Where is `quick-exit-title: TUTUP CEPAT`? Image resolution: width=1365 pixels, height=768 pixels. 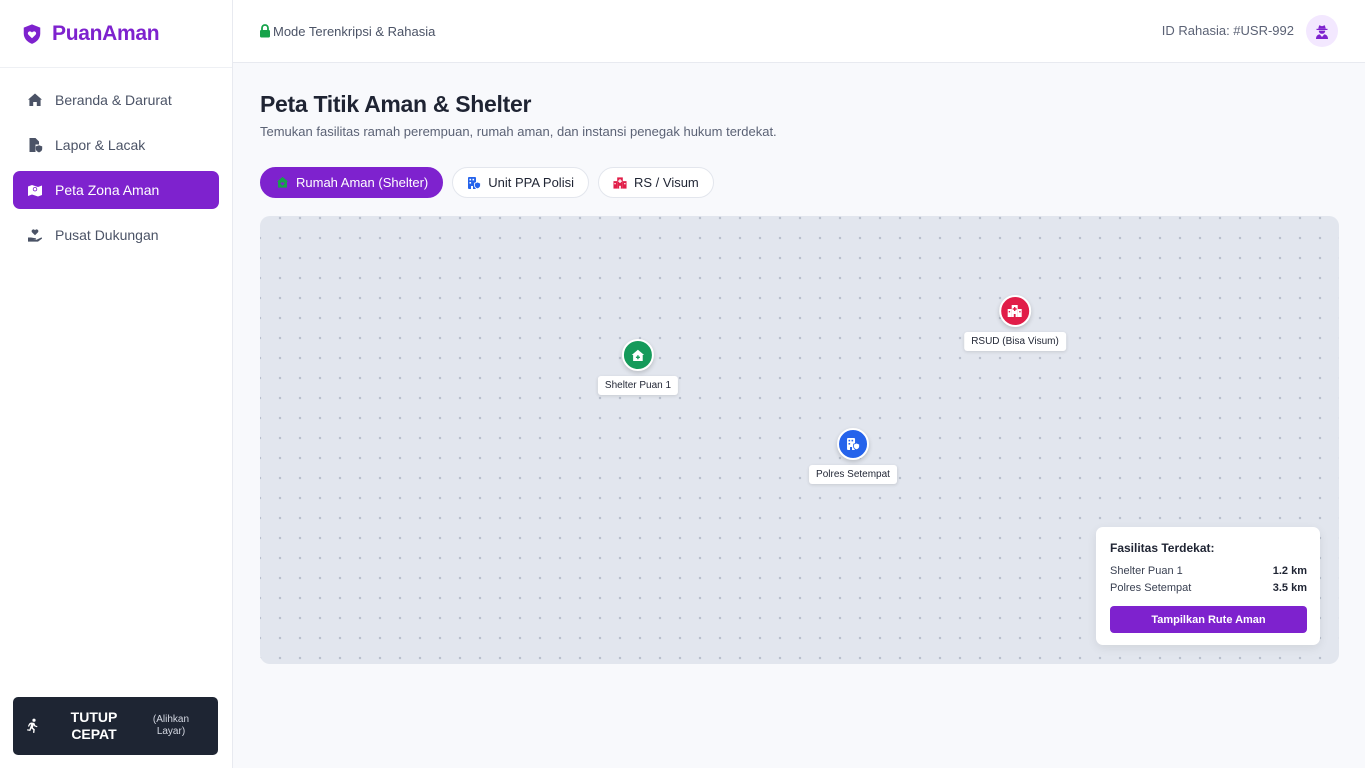 quick-exit-title: TUTUP CEPAT is located at coordinates (94, 725).